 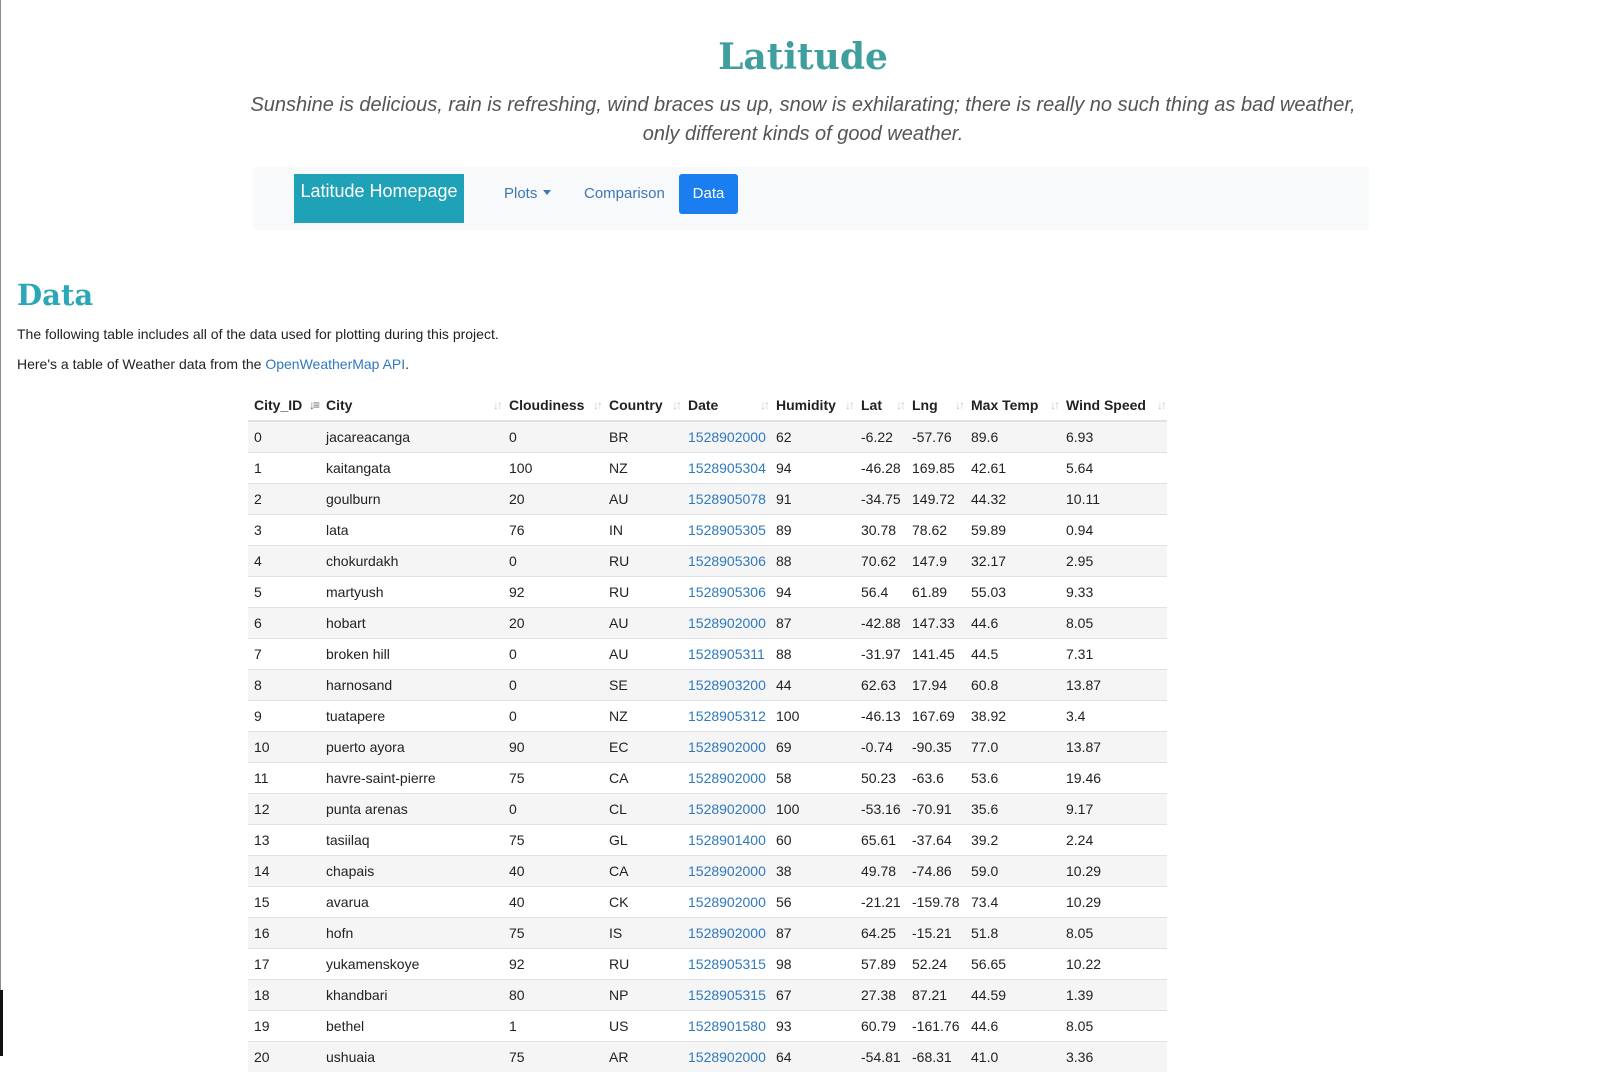 I want to click on nav-comparison: Comparison, so click(x=624, y=194).